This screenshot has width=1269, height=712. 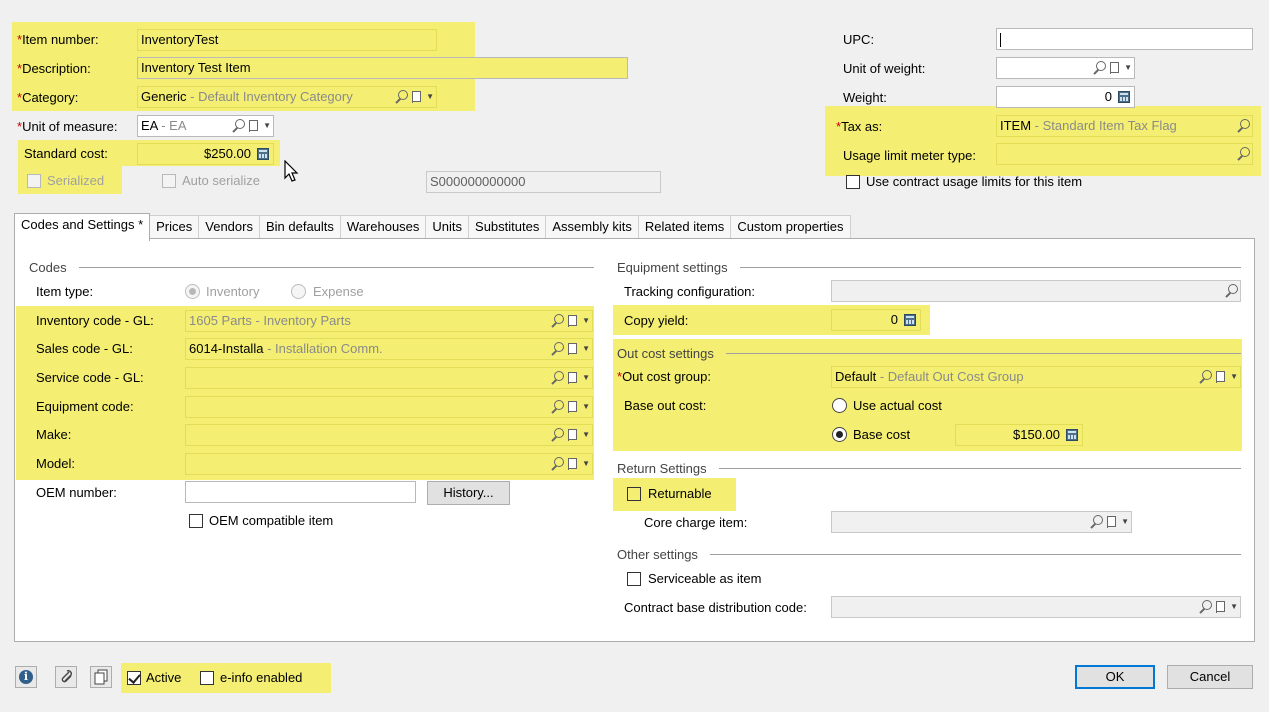 I want to click on tab-codes-and-settings: Codes and Settings *, so click(x=82, y=227).